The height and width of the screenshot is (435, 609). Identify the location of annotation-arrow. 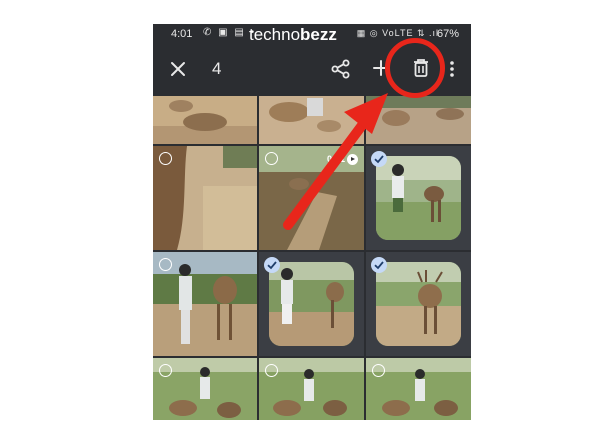
(335, 161).